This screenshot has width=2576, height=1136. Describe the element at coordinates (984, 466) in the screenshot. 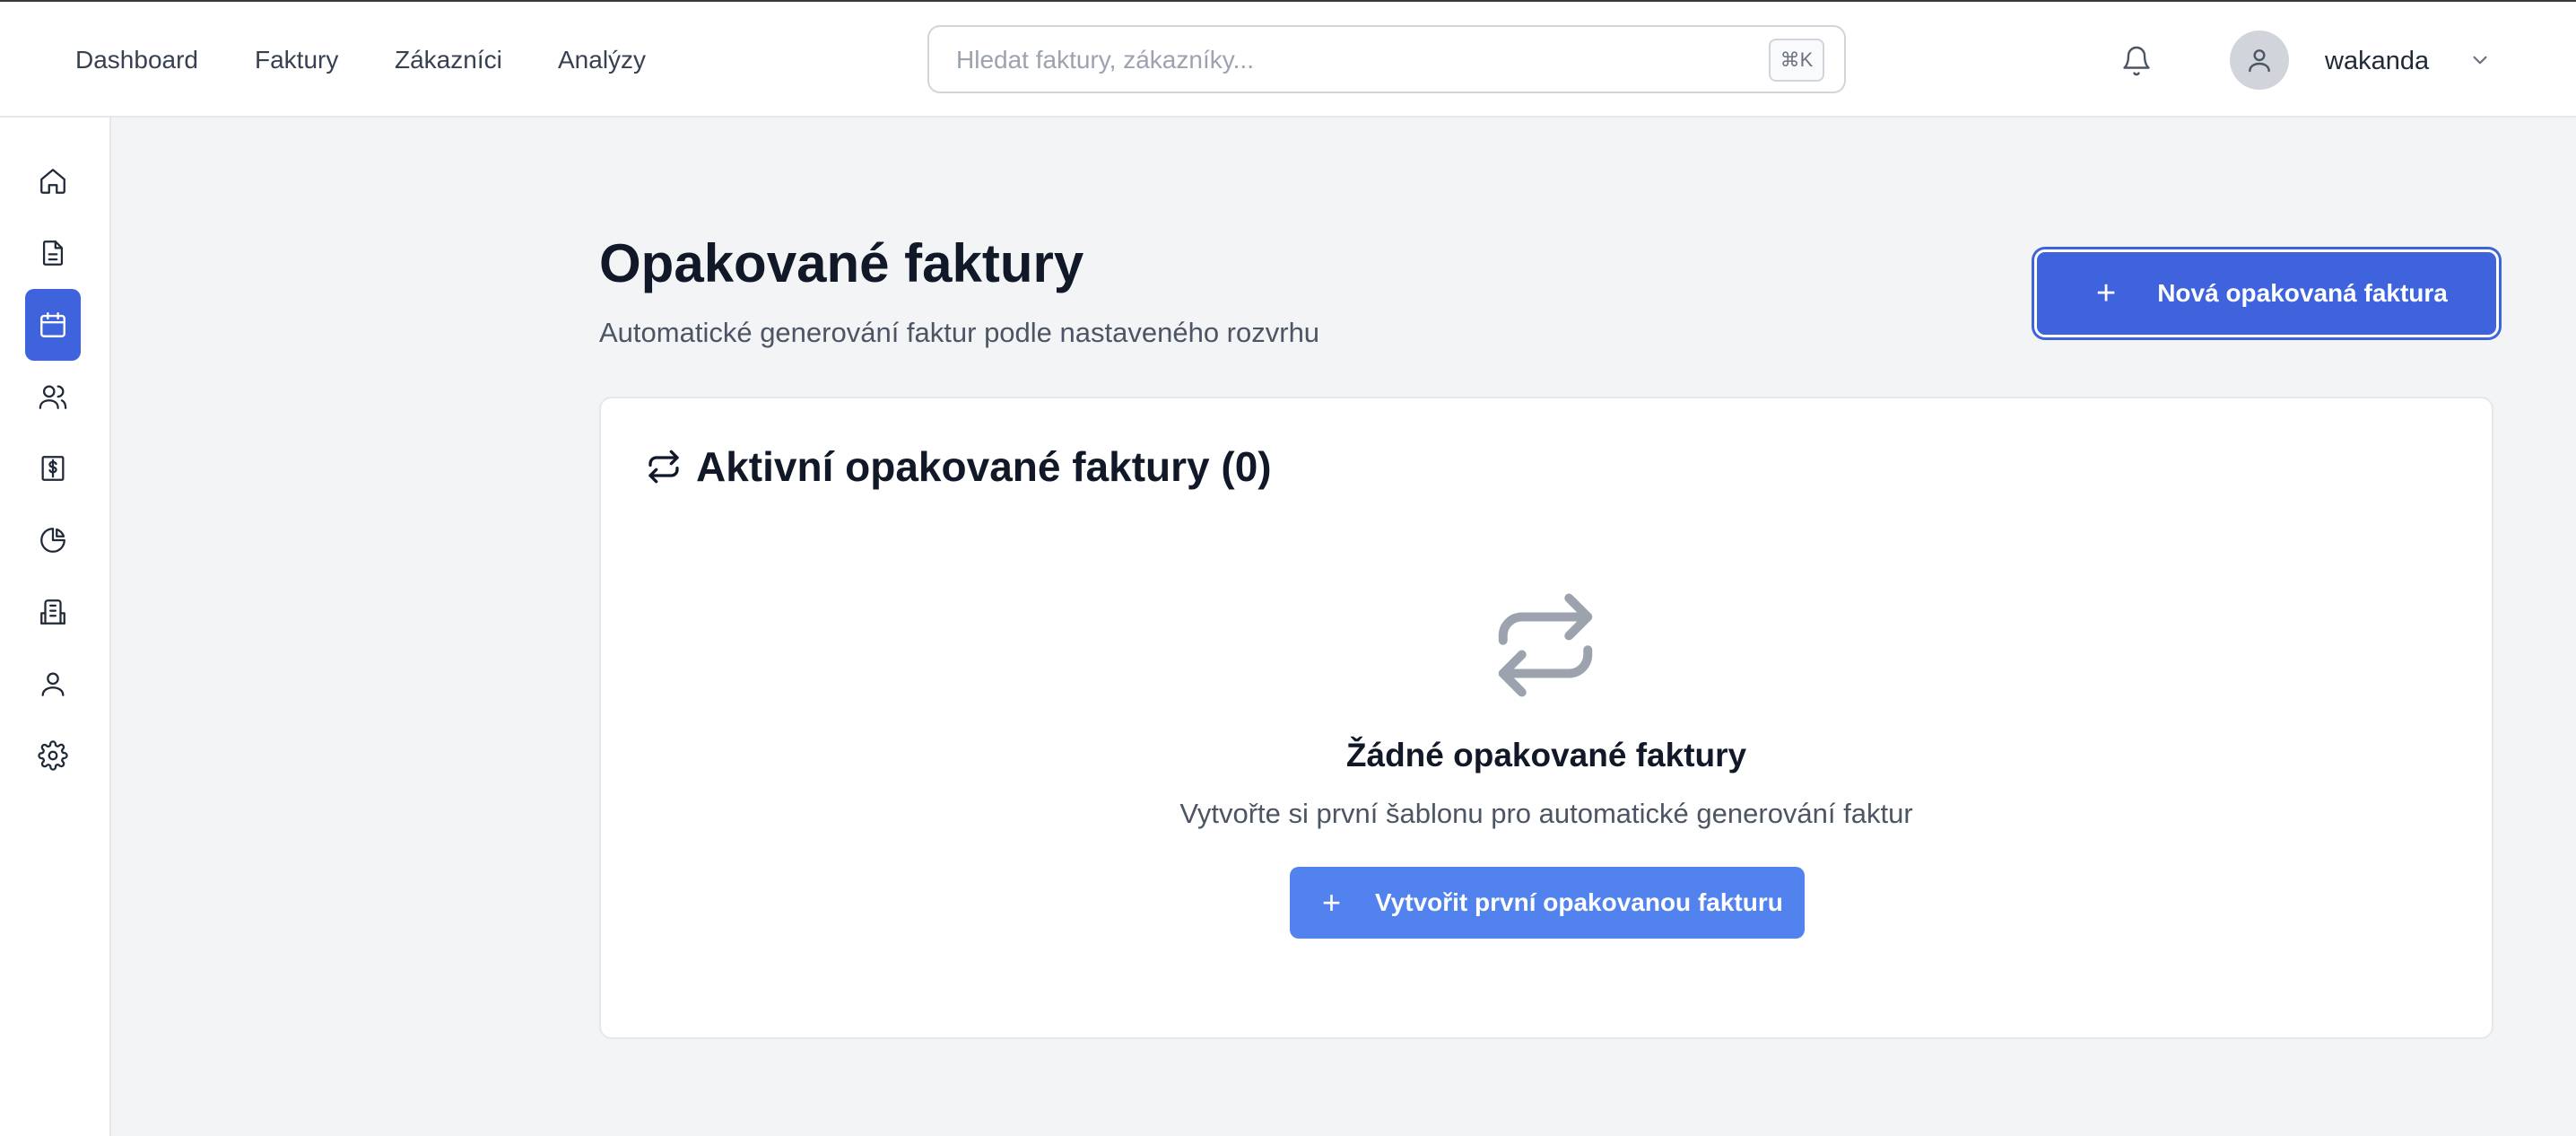

I see `card-title: Aktivní opakované faktury (0)` at that location.